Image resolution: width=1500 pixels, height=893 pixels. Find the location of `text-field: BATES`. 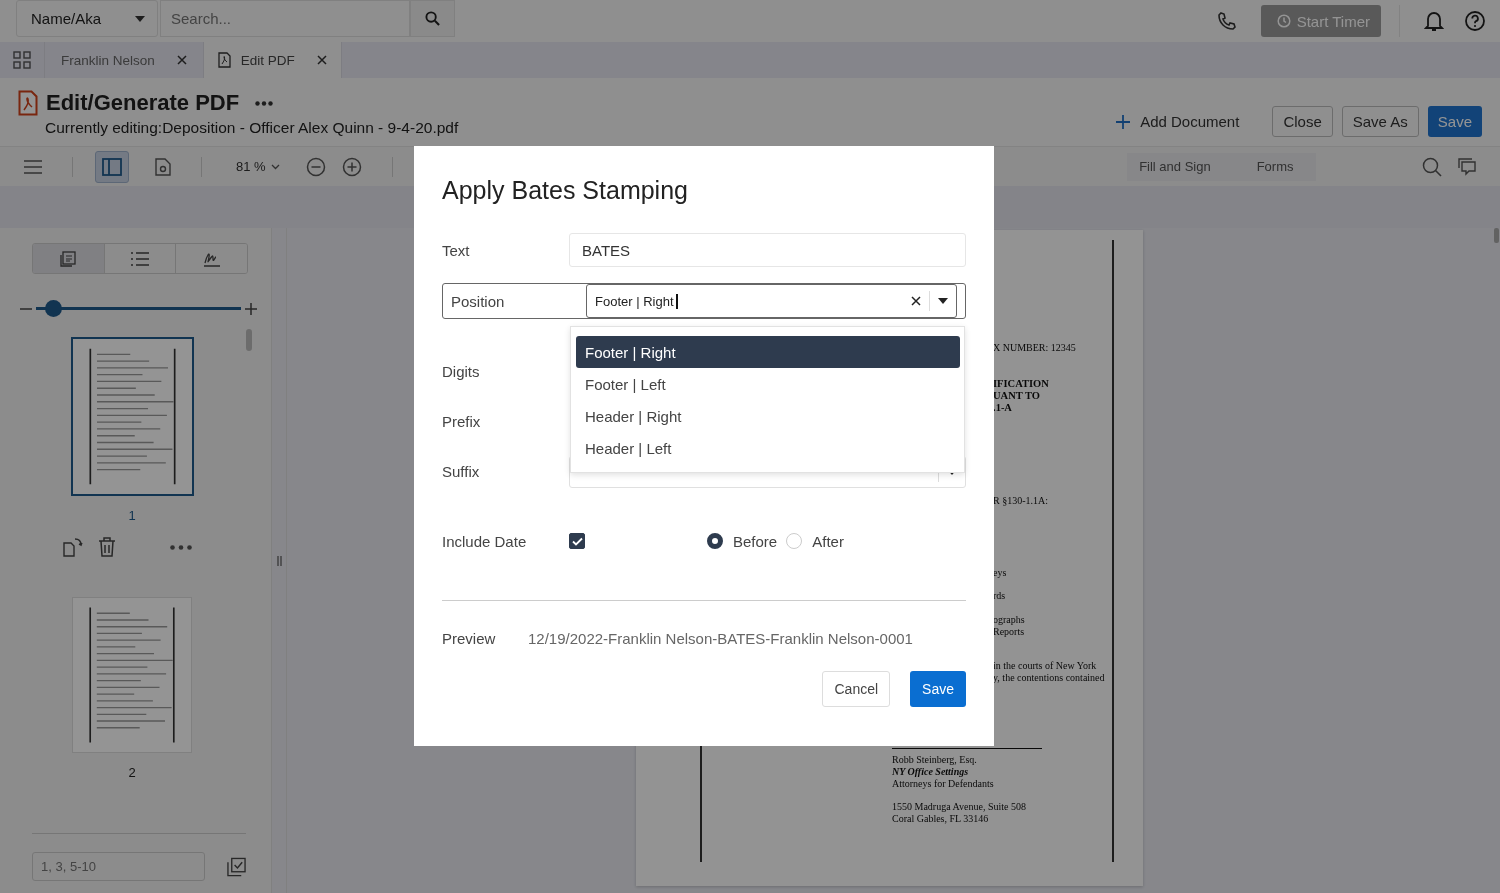

text-field: BATES is located at coordinates (767, 250).